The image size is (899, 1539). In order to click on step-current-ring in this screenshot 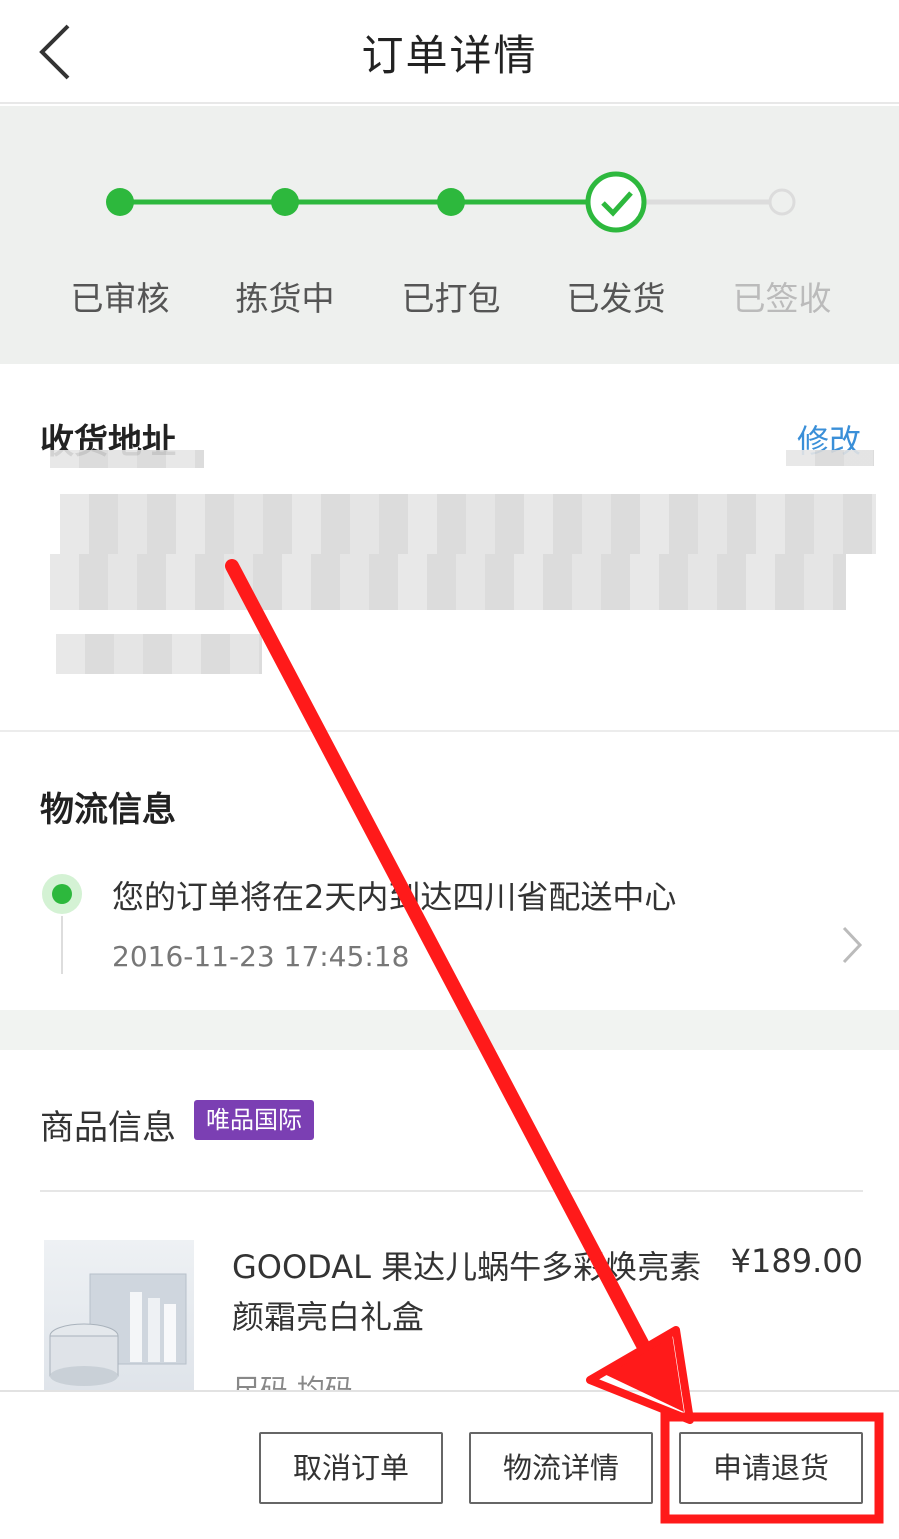, I will do `click(616, 202)`.